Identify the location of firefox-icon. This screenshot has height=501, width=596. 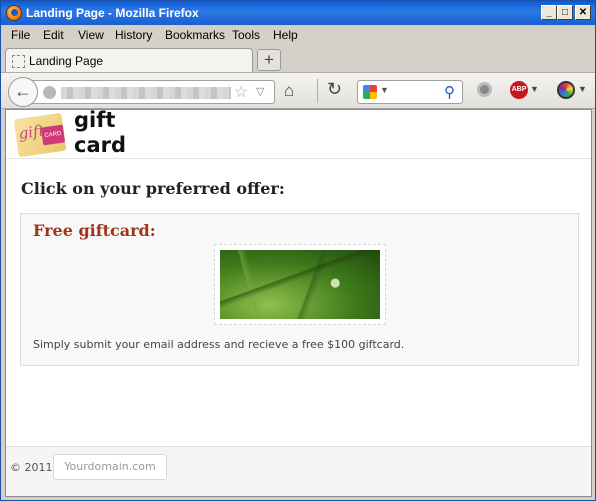
(14, 13).